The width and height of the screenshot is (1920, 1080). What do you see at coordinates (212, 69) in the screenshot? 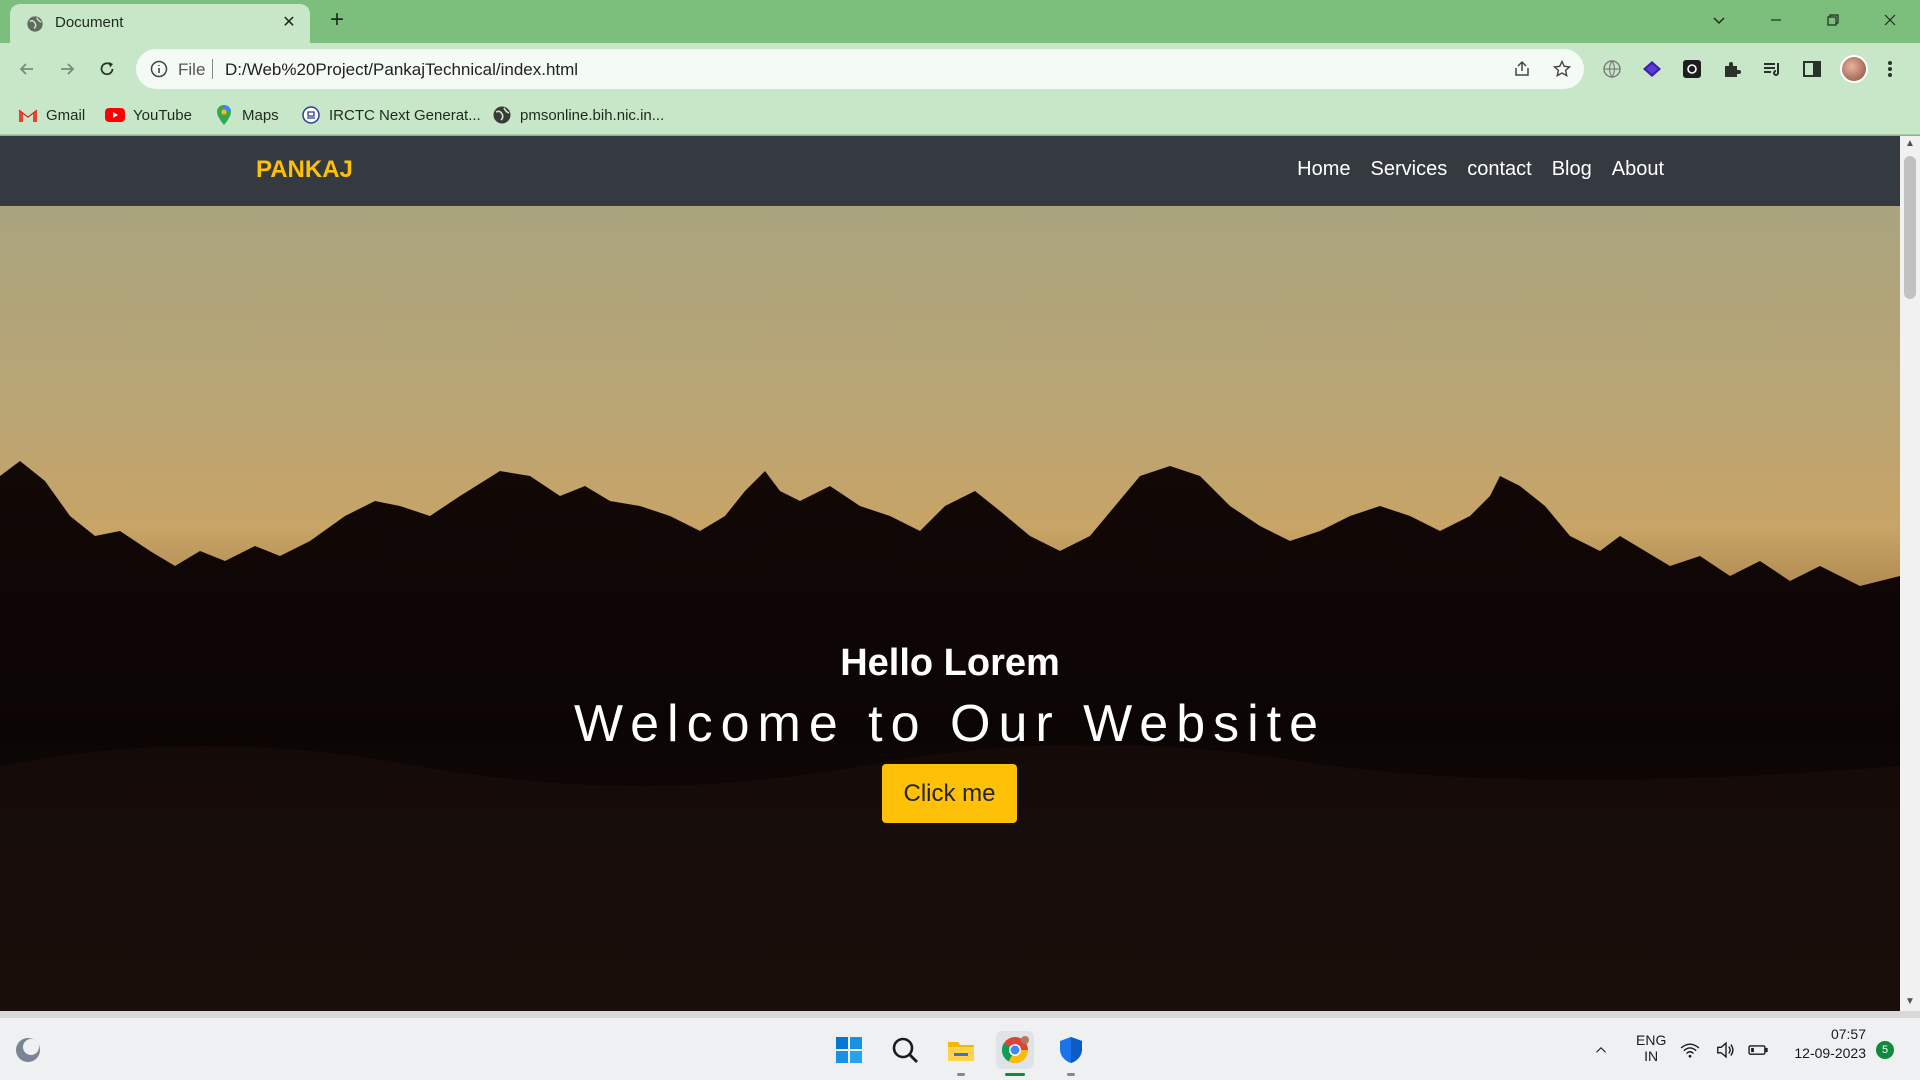
I see `url-separator` at bounding box center [212, 69].